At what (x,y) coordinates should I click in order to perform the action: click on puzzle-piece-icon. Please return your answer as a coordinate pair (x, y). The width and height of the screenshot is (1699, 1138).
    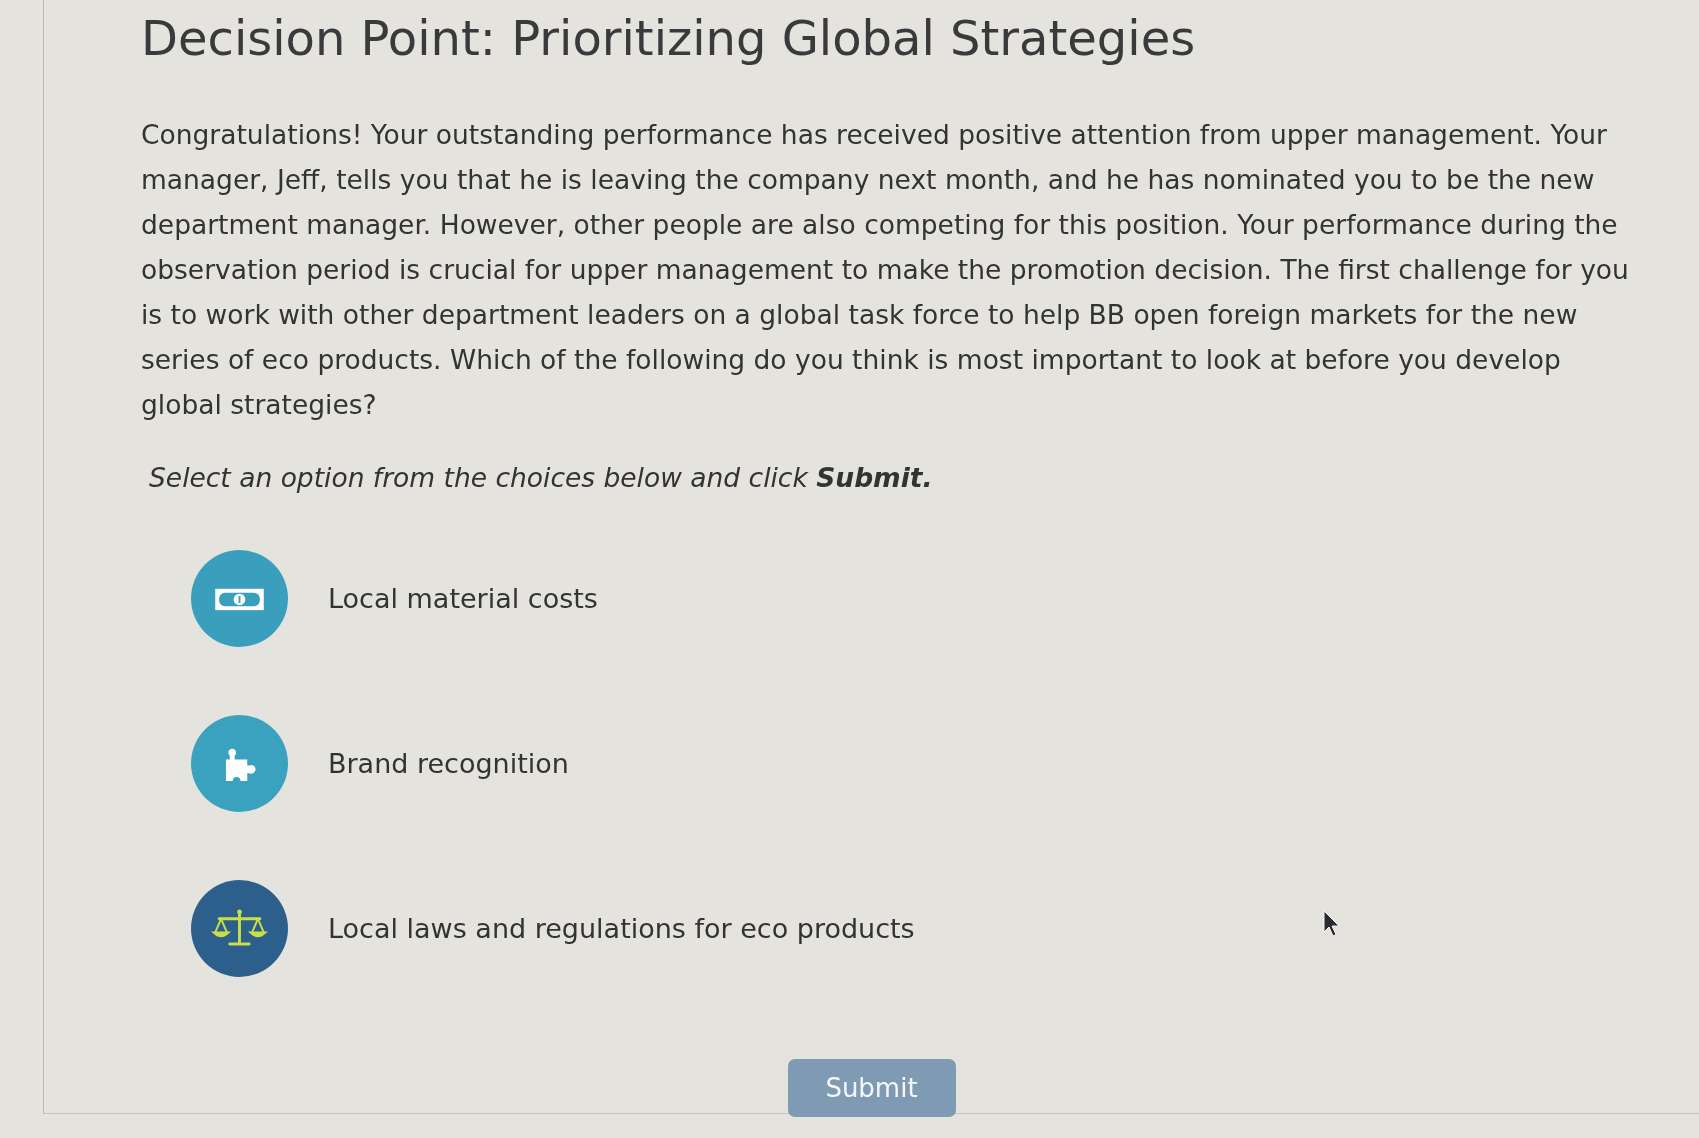
    Looking at the image, I should click on (239, 763).